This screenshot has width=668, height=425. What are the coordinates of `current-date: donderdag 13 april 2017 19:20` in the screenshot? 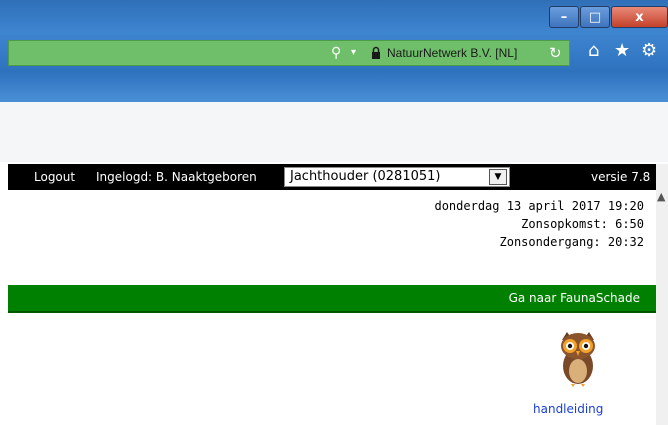 It's located at (539, 206).